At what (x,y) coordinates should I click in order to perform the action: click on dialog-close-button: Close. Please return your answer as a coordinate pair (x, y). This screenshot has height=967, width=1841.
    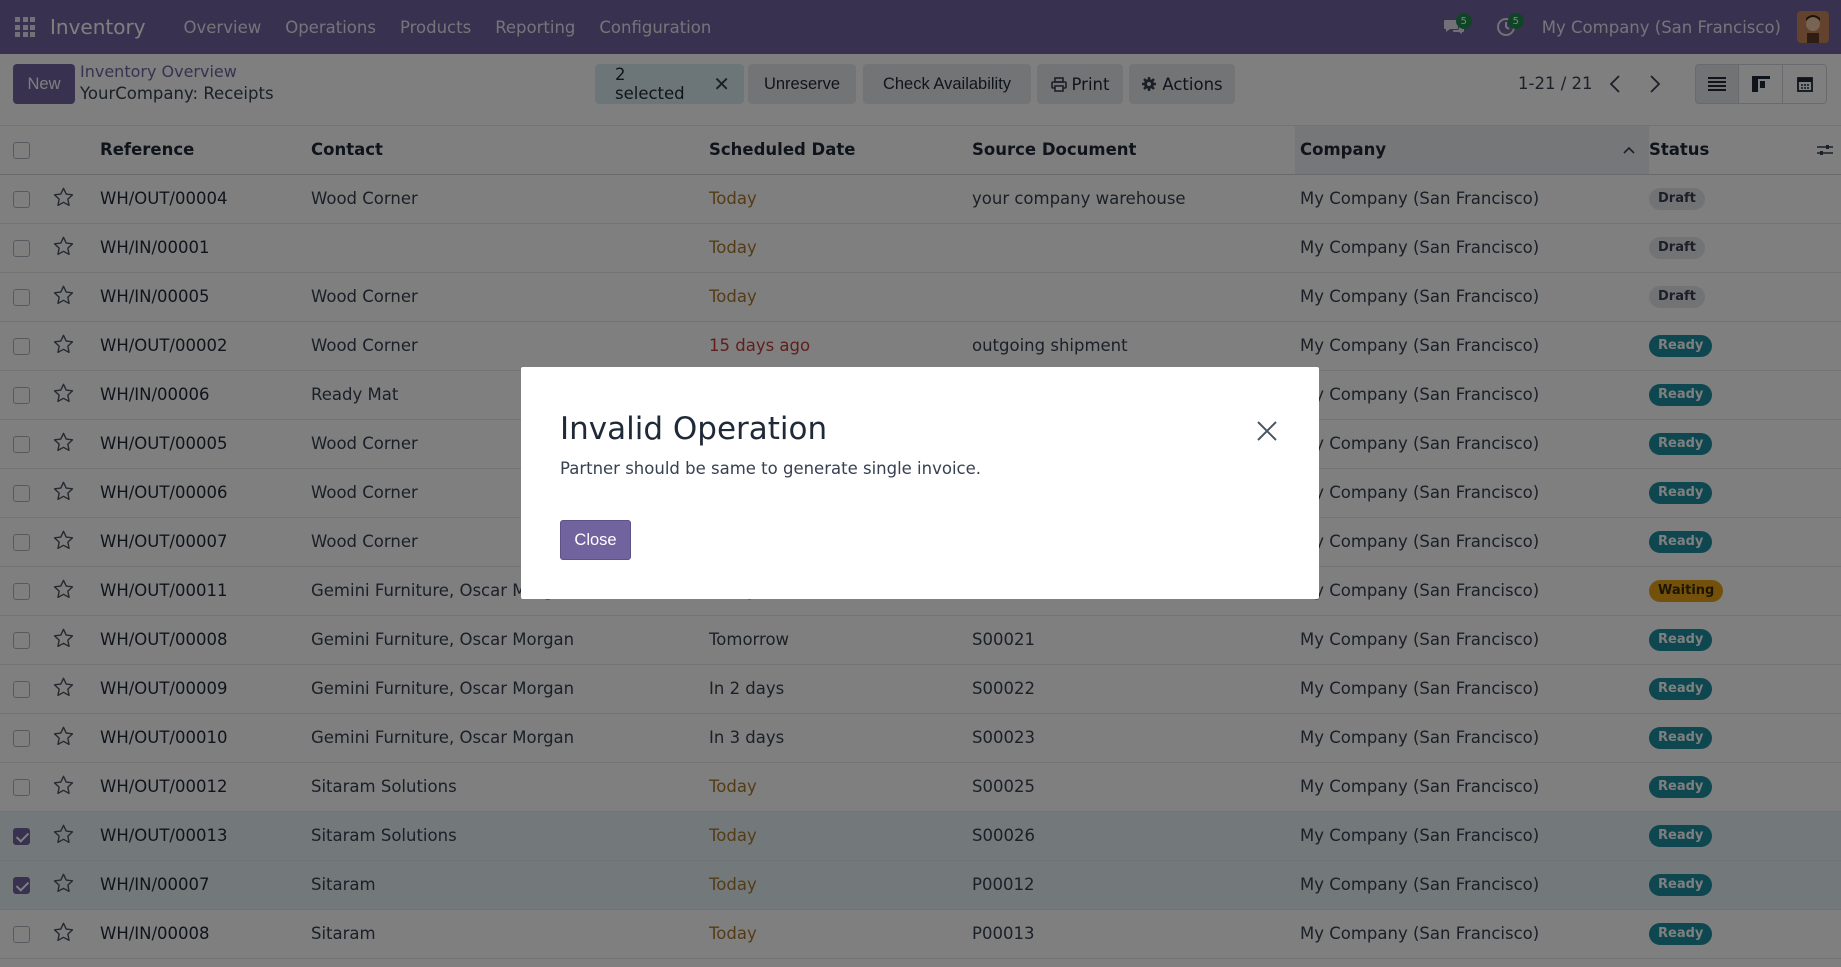
    Looking at the image, I should click on (595, 540).